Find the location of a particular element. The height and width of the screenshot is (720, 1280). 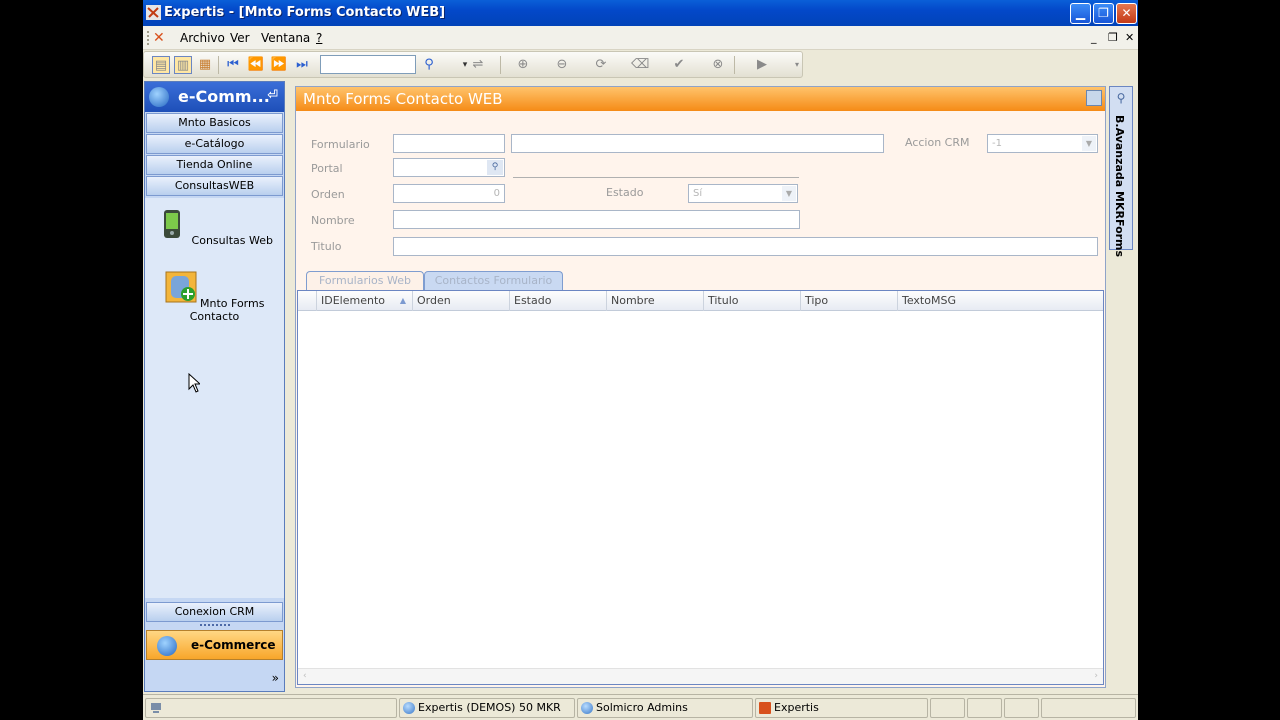

close-button: ✕ is located at coordinates (1126, 13).